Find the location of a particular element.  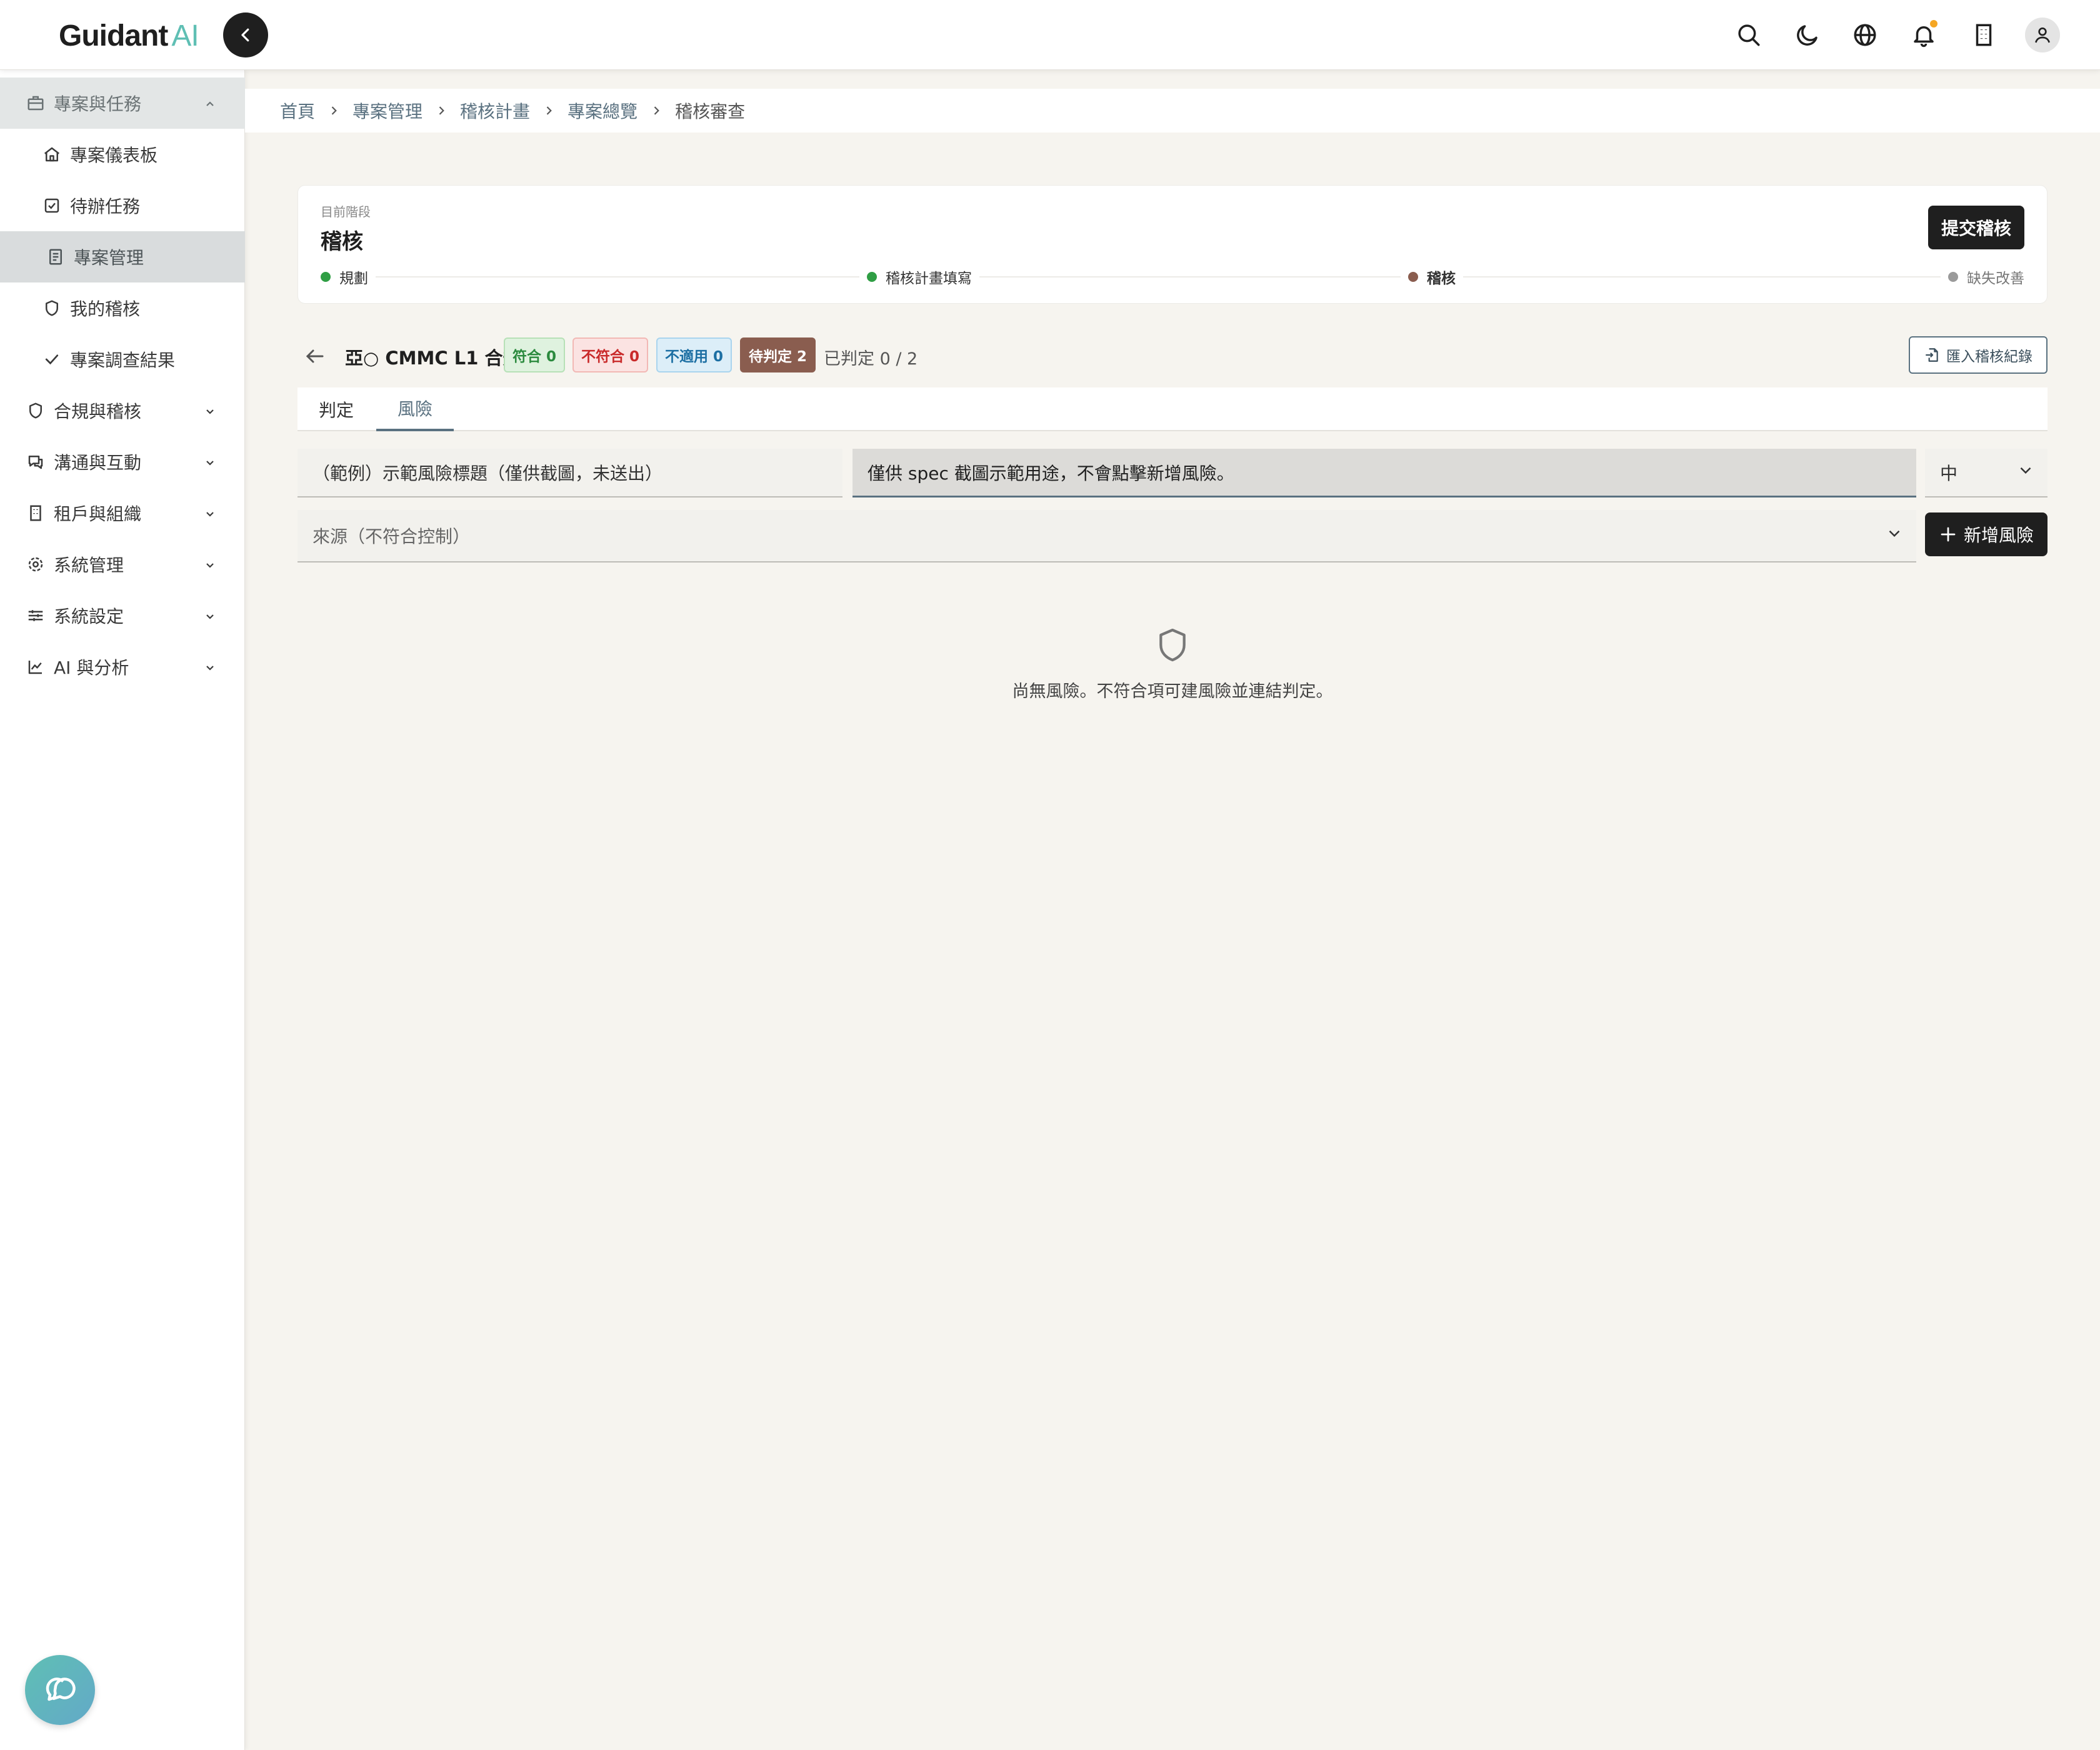

app-logo: Guidant AI is located at coordinates (129, 36).